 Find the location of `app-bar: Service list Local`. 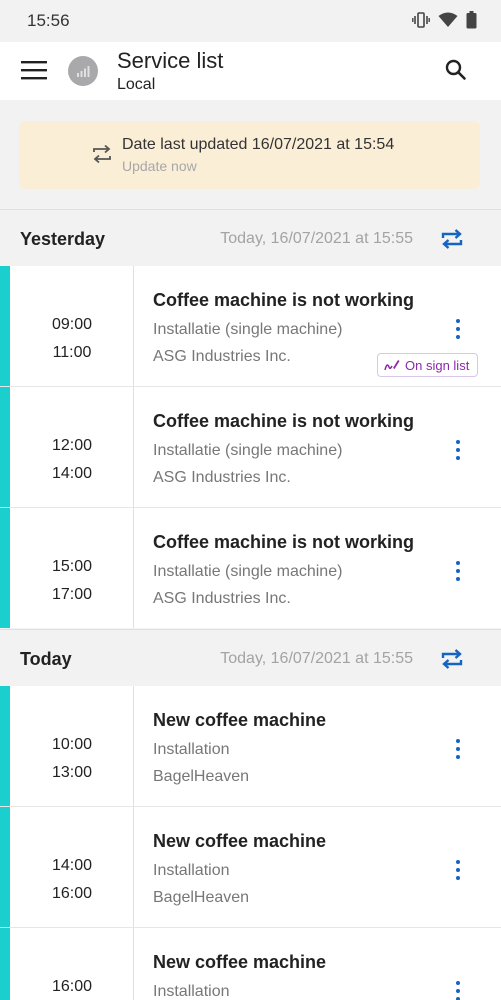

app-bar: Service list Local is located at coordinates (250, 71).